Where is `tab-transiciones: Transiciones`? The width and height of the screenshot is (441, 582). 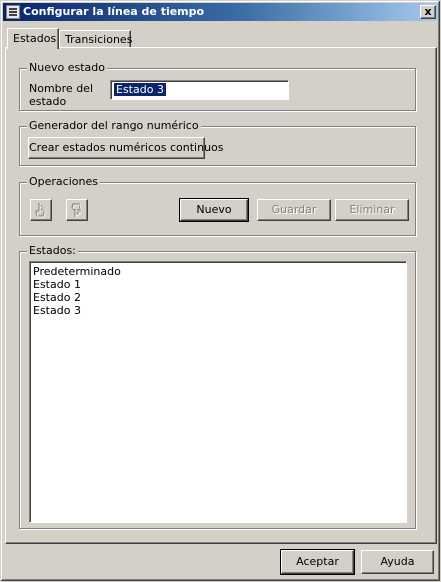
tab-transiciones: Transiciones is located at coordinates (96, 39).